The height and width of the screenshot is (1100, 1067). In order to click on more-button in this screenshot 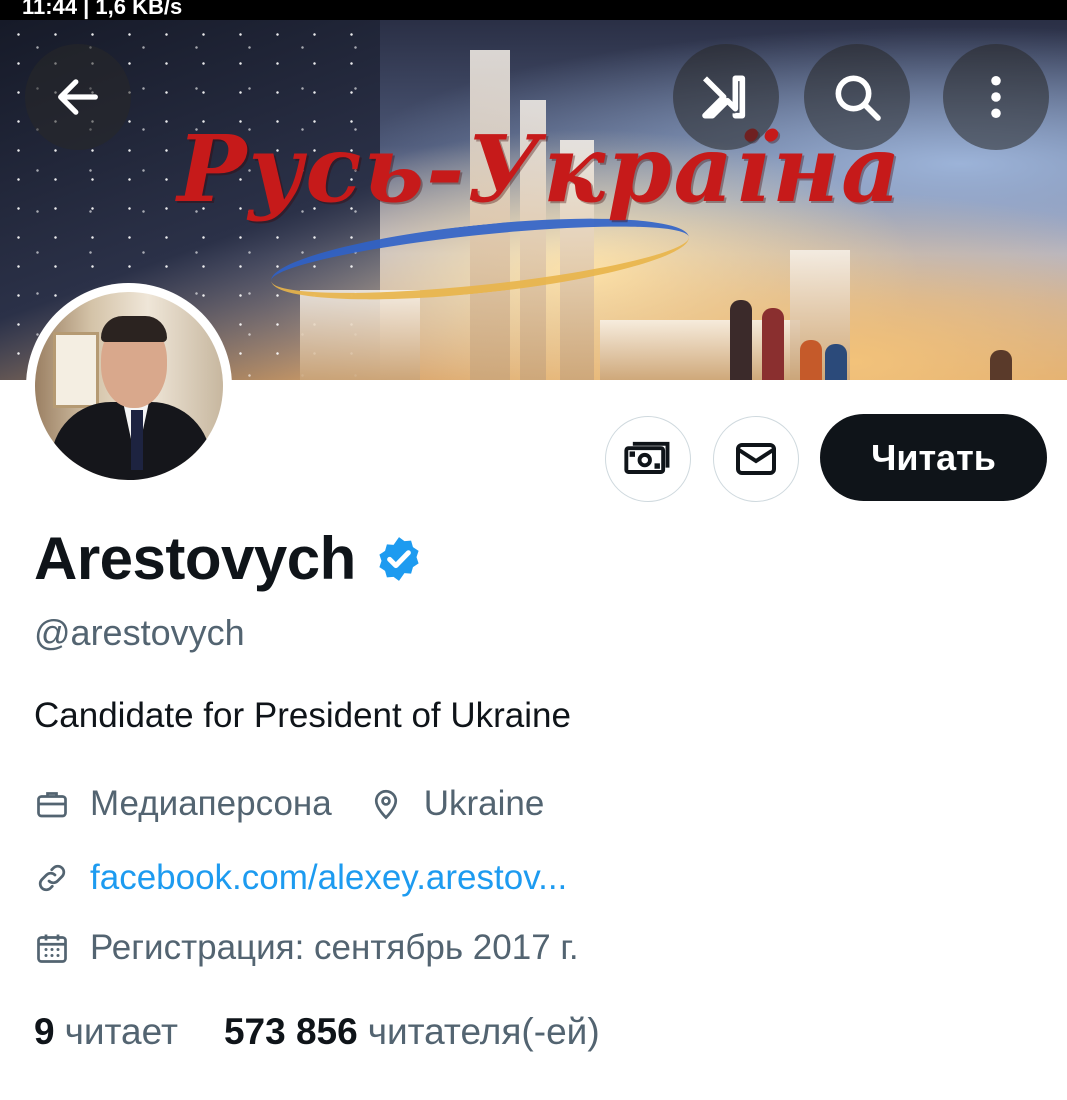, I will do `click(996, 97)`.